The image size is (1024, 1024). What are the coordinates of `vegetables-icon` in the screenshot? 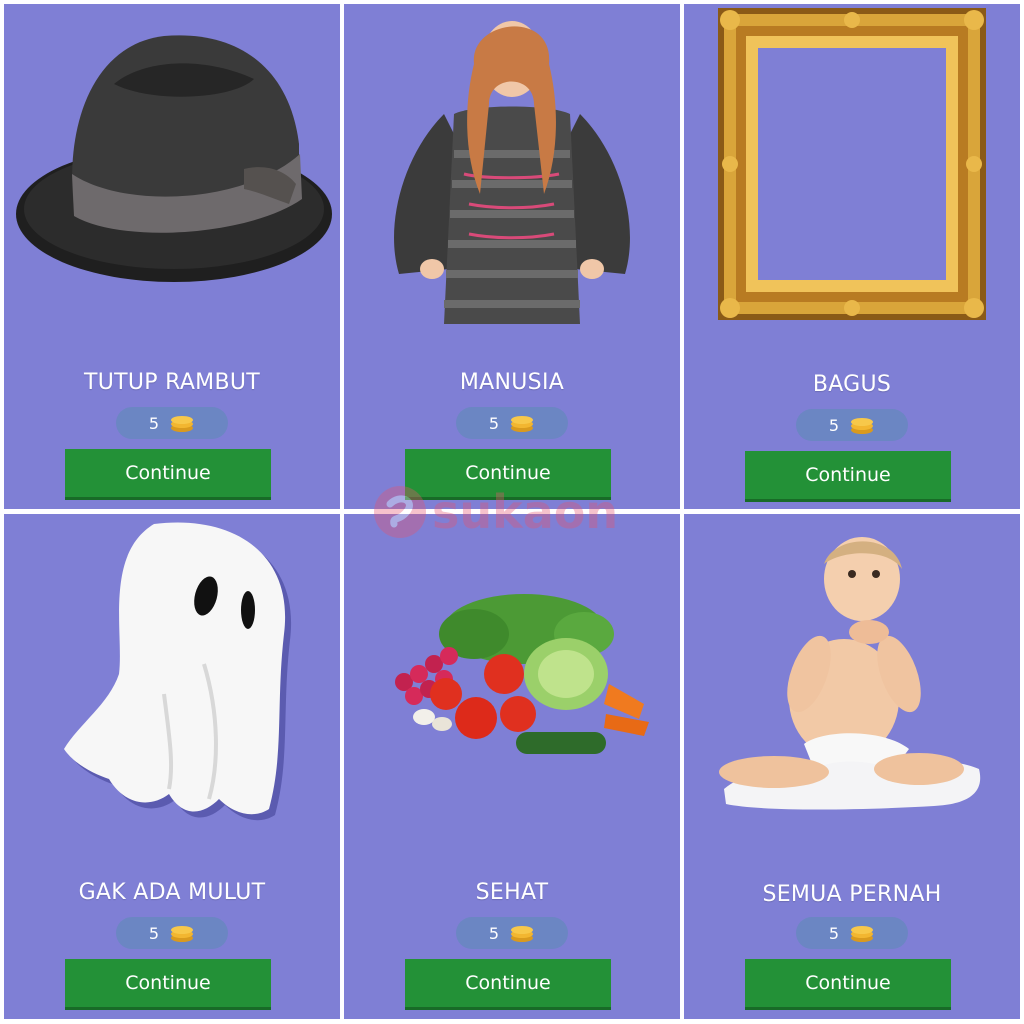 It's located at (512, 684).